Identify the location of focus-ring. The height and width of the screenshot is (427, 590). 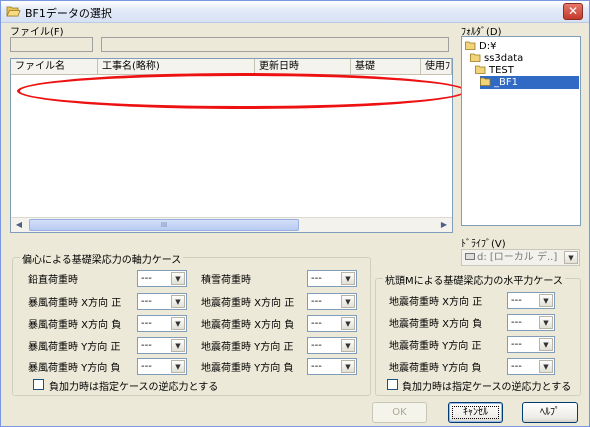
(475, 412).